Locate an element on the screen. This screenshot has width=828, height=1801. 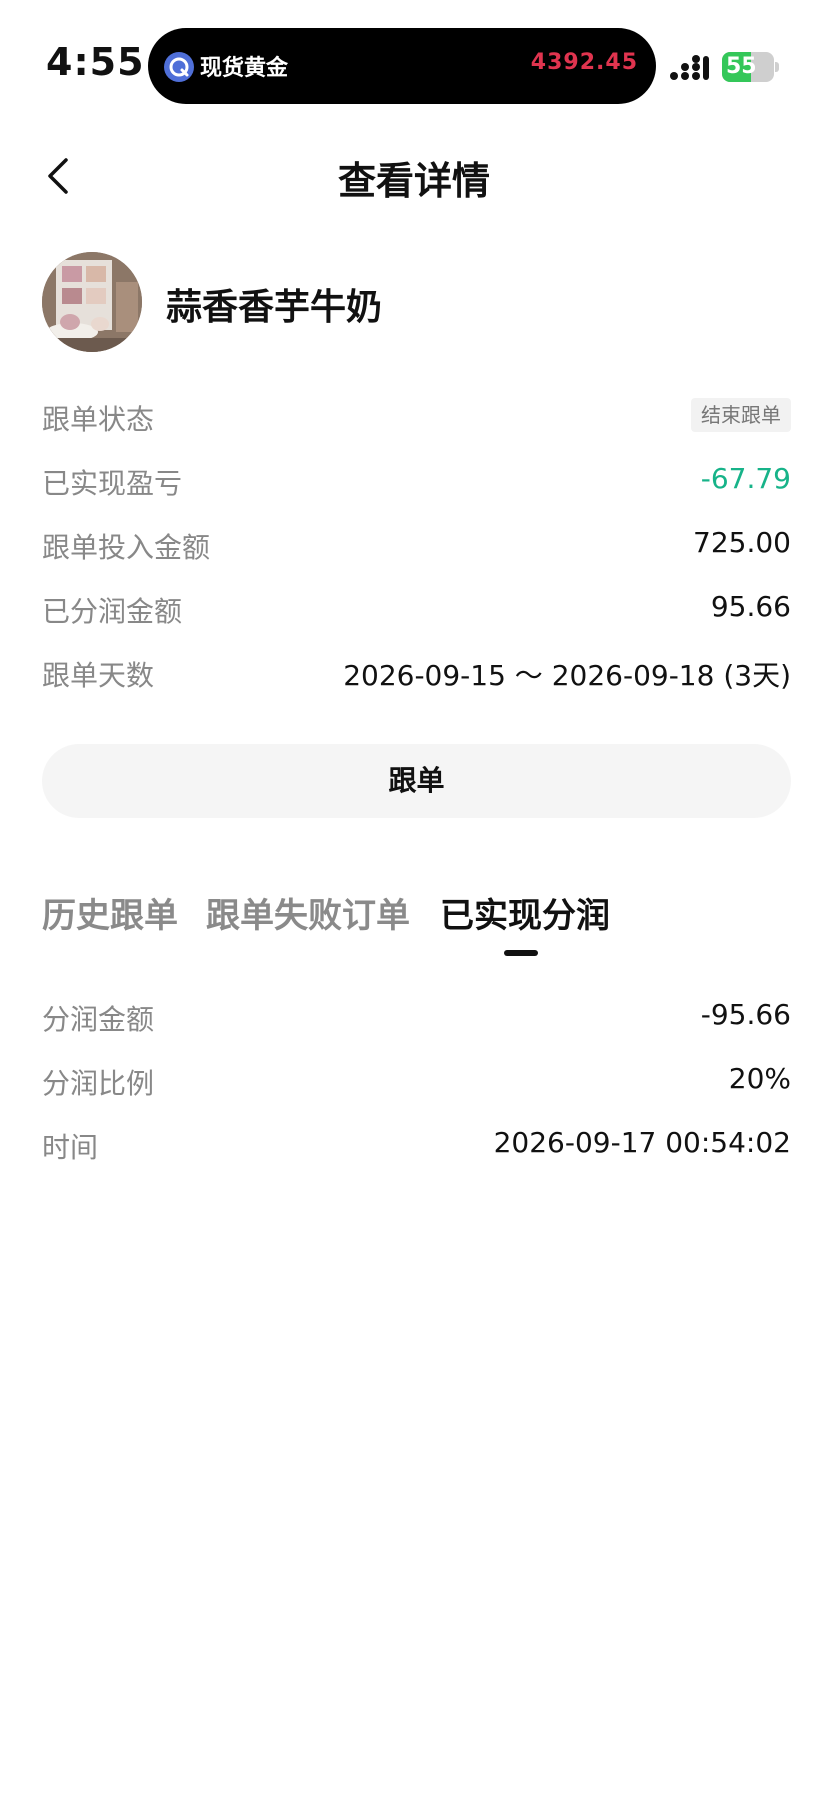
status-bar: 4:55 现货黄金 4392.45 55 is located at coordinates (414, 65).